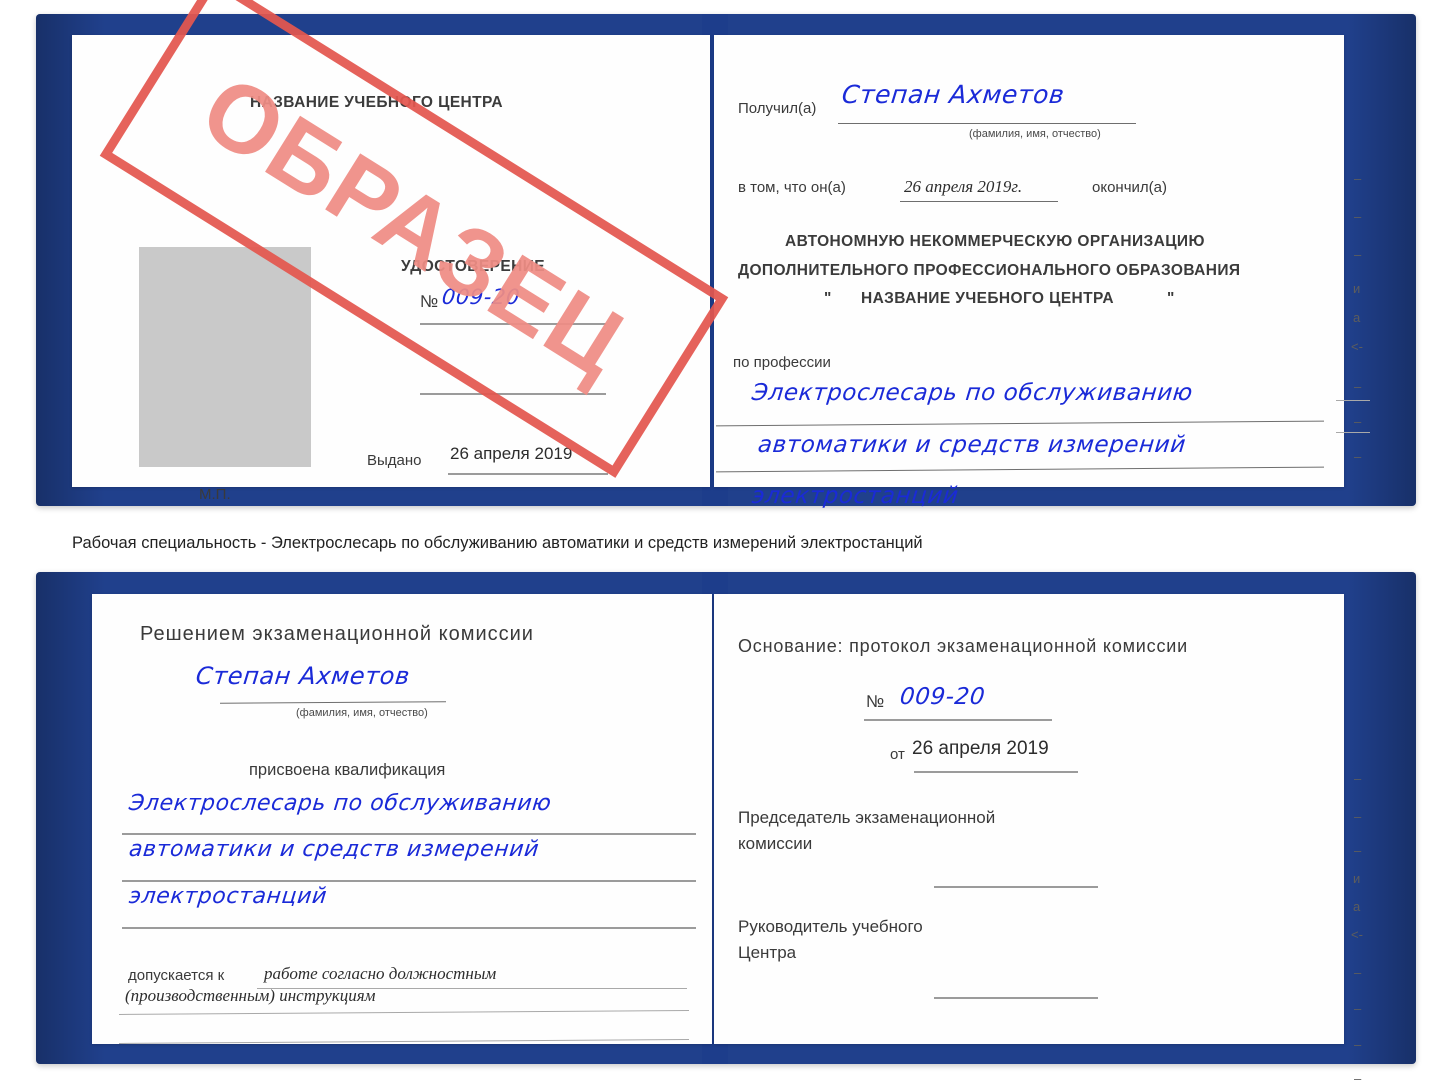 Image resolution: width=1448 pixels, height=1086 pixels. Describe the element at coordinates (1358, 216) in the screenshot. I see `edge-ghost-1: –` at that location.